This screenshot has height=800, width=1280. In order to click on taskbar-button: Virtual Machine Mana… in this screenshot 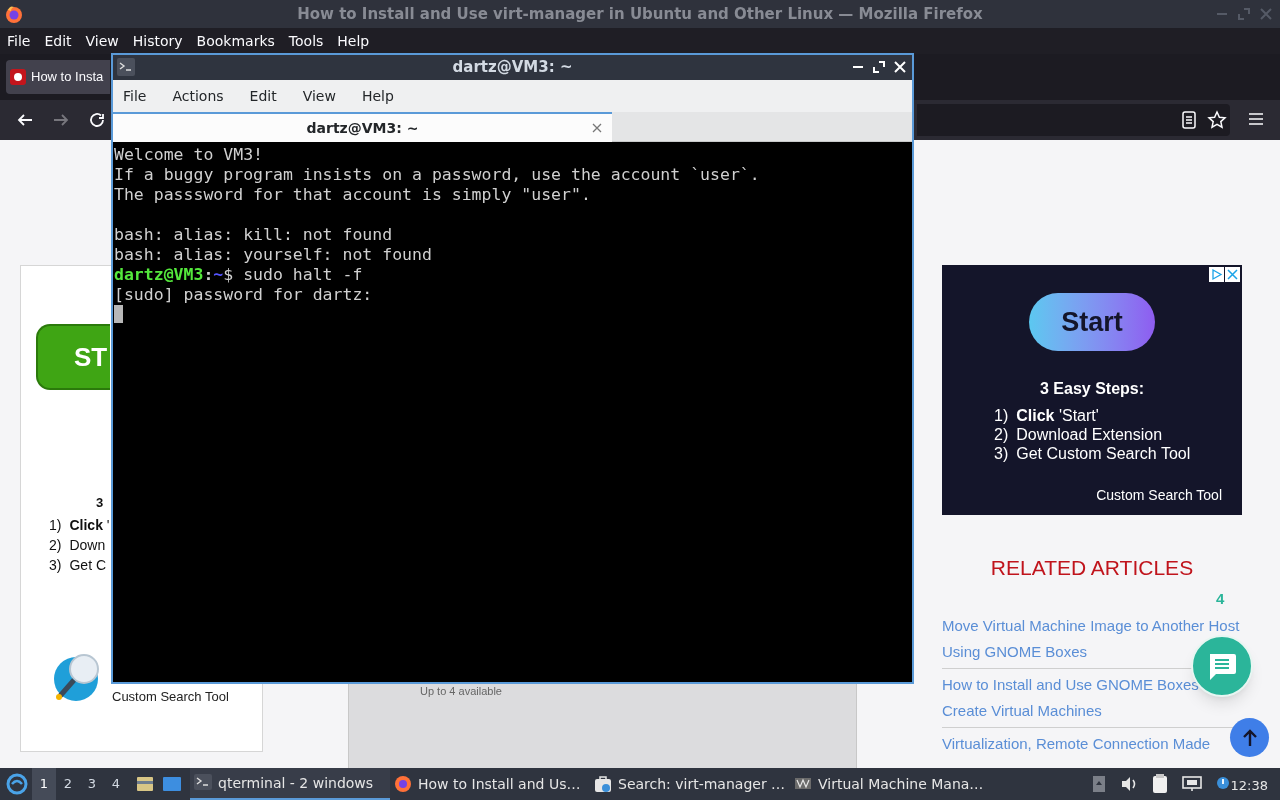, I will do `click(890, 784)`.